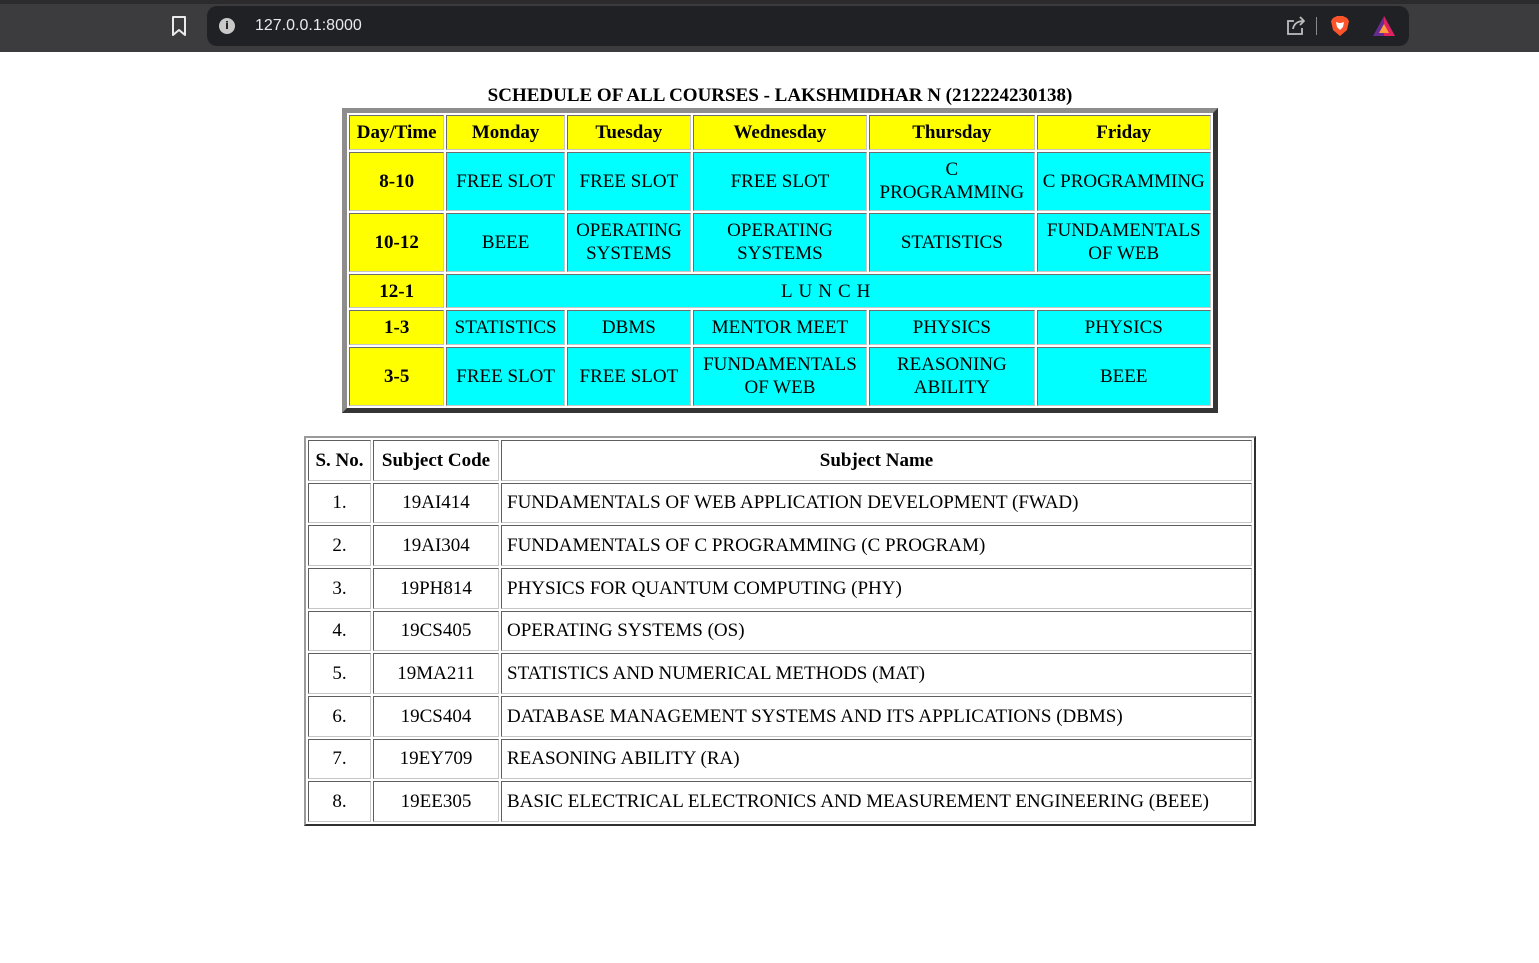 The image size is (1539, 963). What do you see at coordinates (339, 588) in the screenshot?
I see `sno-cell: 3.` at bounding box center [339, 588].